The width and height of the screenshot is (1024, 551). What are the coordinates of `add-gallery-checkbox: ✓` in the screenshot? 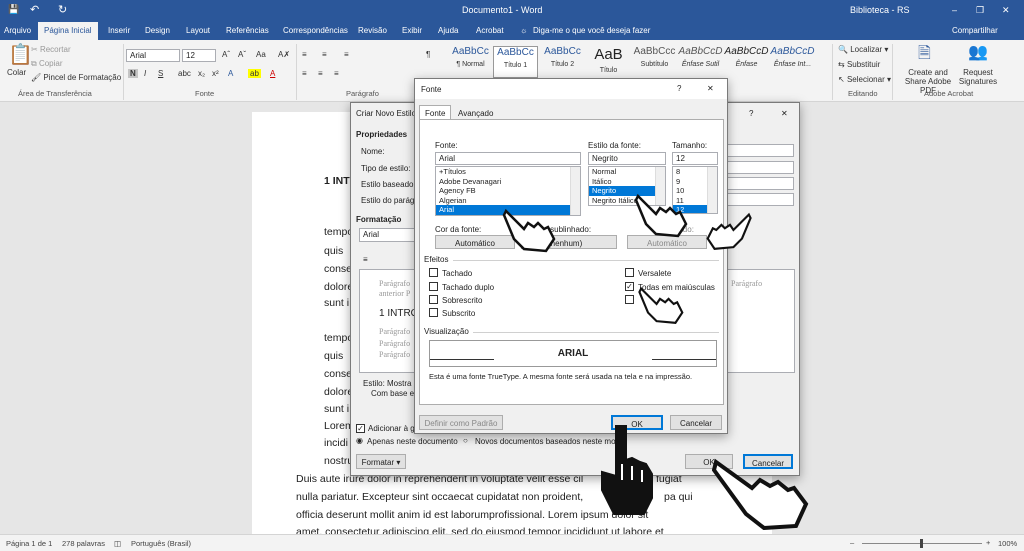 It's located at (360, 428).